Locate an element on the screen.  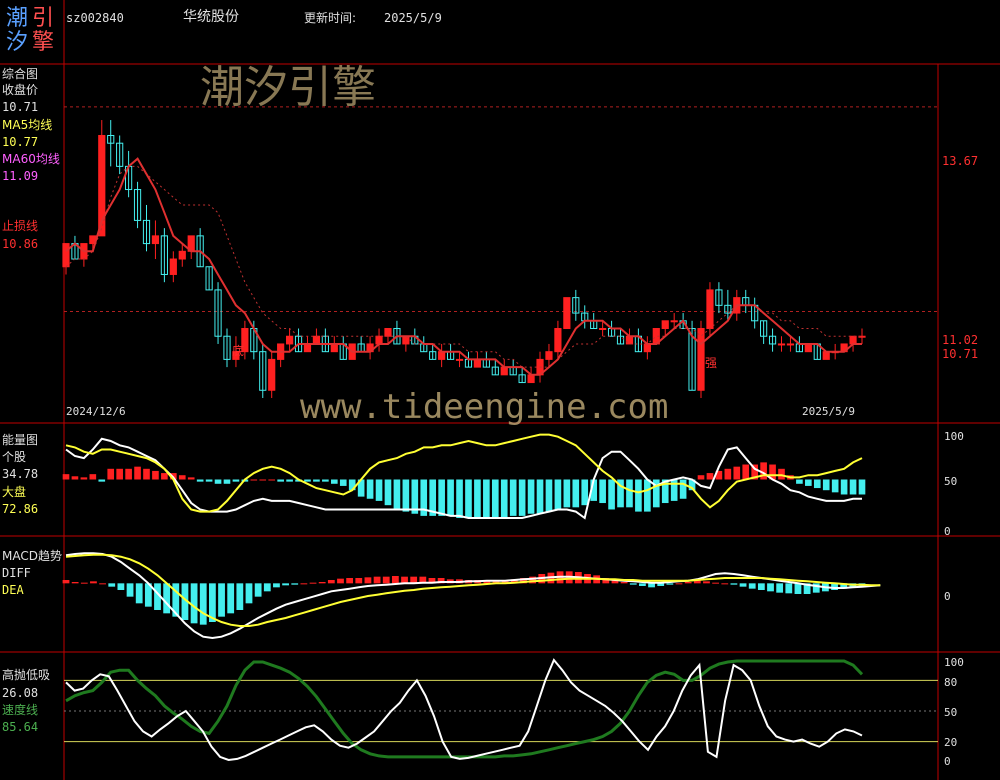
tops-axis-100: 100 is located at coordinates (954, 662).